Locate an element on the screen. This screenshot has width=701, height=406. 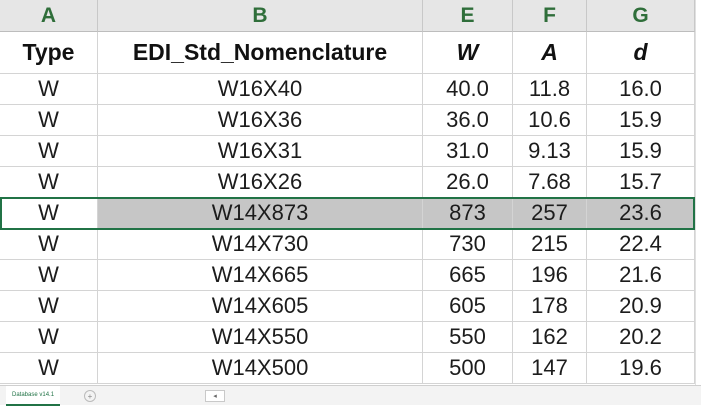
table-row: W W14X665 665 196 21.6 is located at coordinates (347, 275).